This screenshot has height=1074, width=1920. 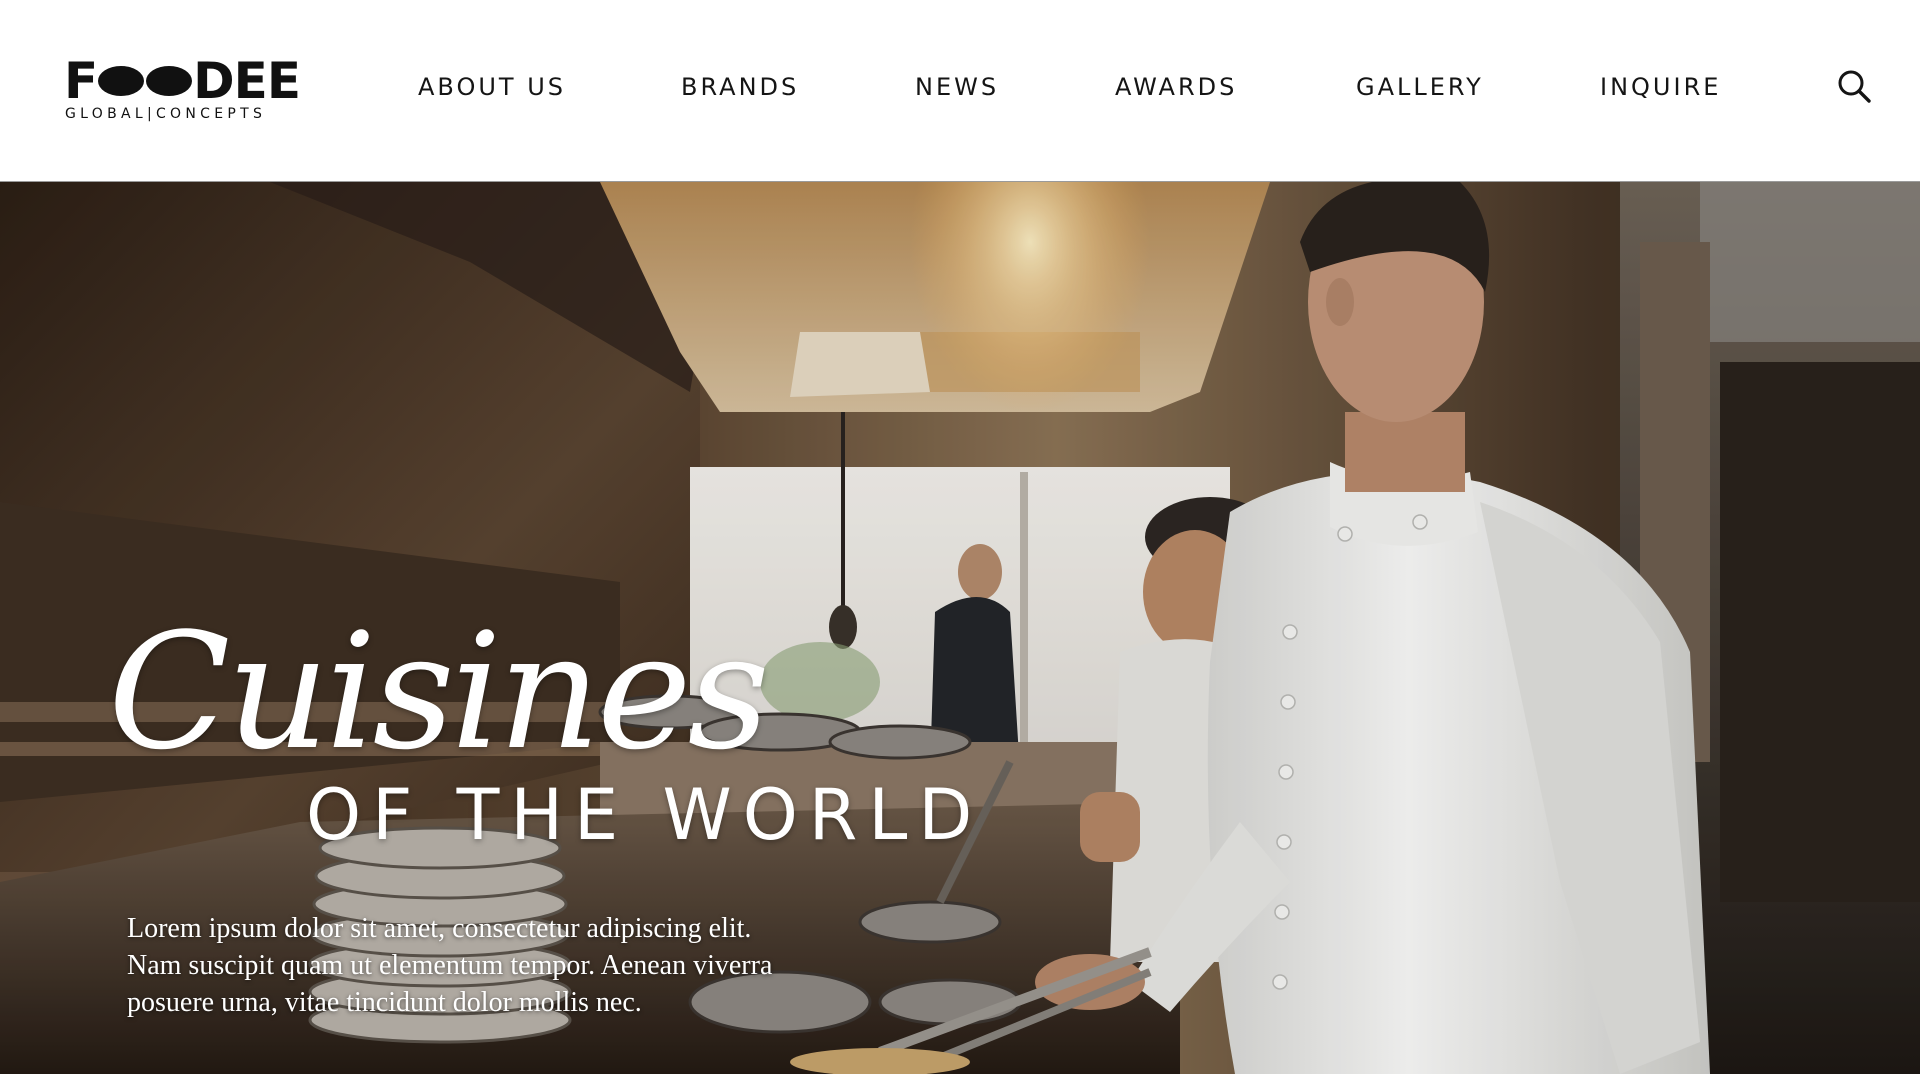 What do you see at coordinates (1176, 87) in the screenshot?
I see `nav-item-awards: AWARDS` at bounding box center [1176, 87].